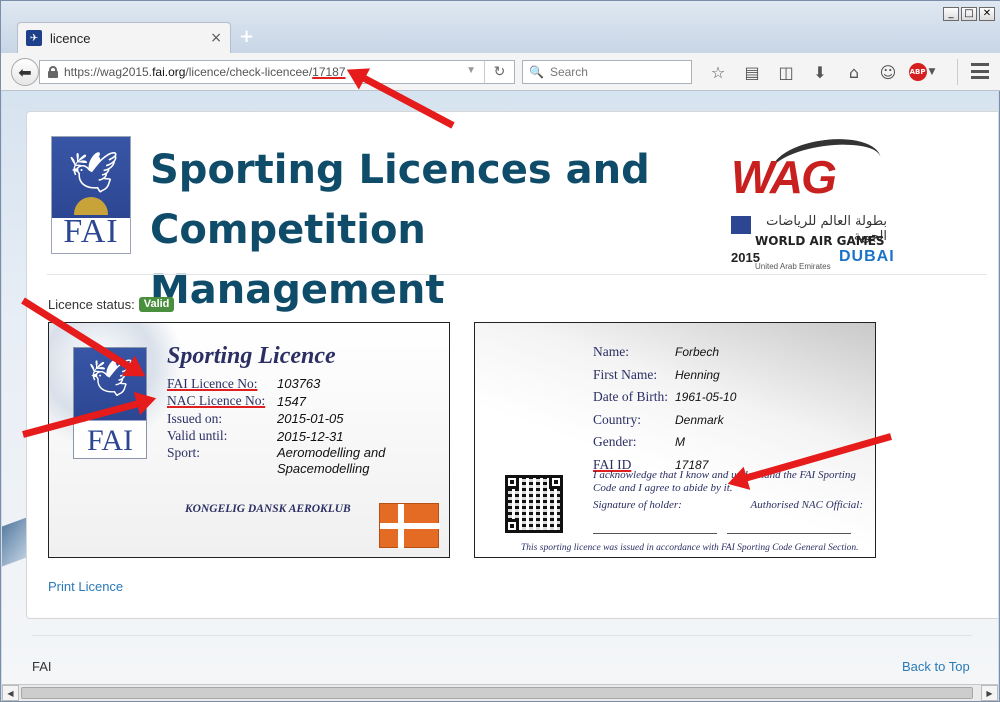 This screenshot has height=702, width=1000. I want to click on issued-on-label: Issued on:, so click(195, 418).